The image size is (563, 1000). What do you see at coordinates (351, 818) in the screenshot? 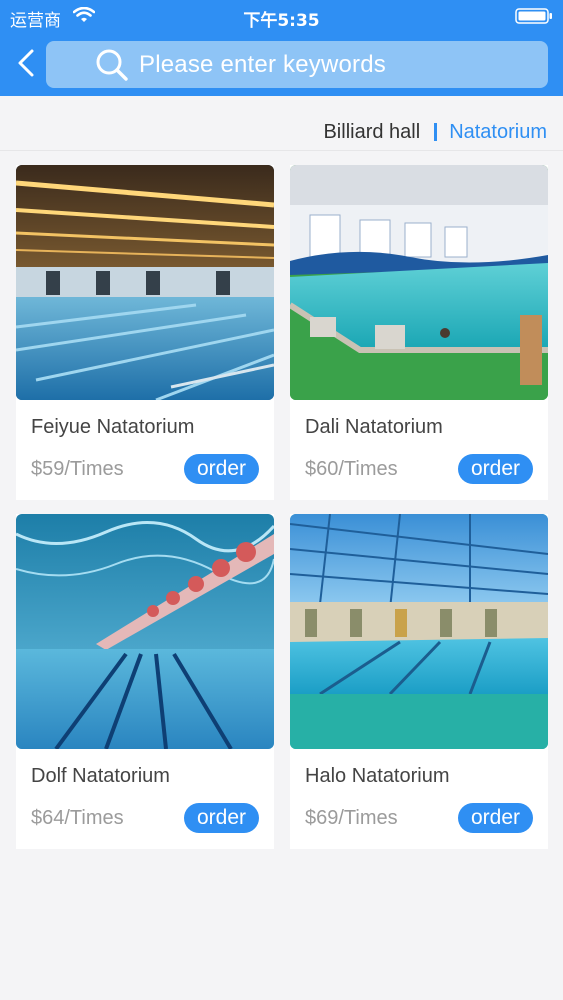
I see `venue-price: $69/Times` at bounding box center [351, 818].